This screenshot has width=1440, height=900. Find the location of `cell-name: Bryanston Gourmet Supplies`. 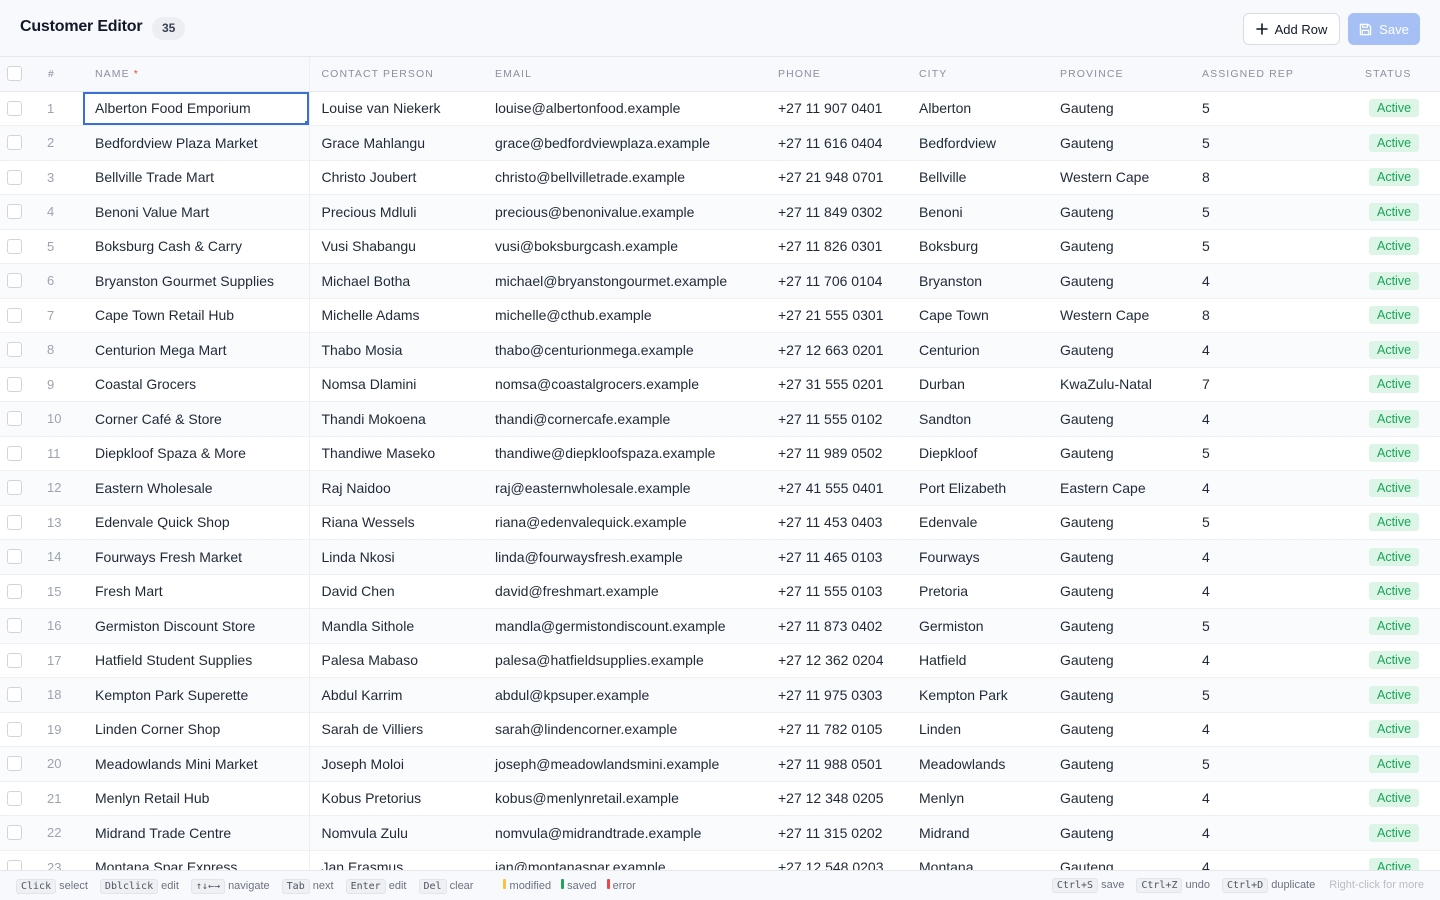

cell-name: Bryanston Gourmet Supplies is located at coordinates (196, 281).